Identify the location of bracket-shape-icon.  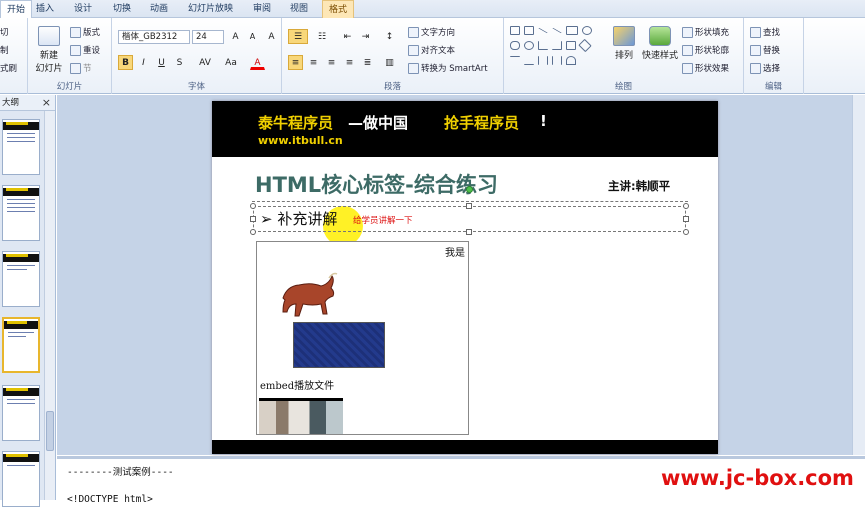
(557, 60).